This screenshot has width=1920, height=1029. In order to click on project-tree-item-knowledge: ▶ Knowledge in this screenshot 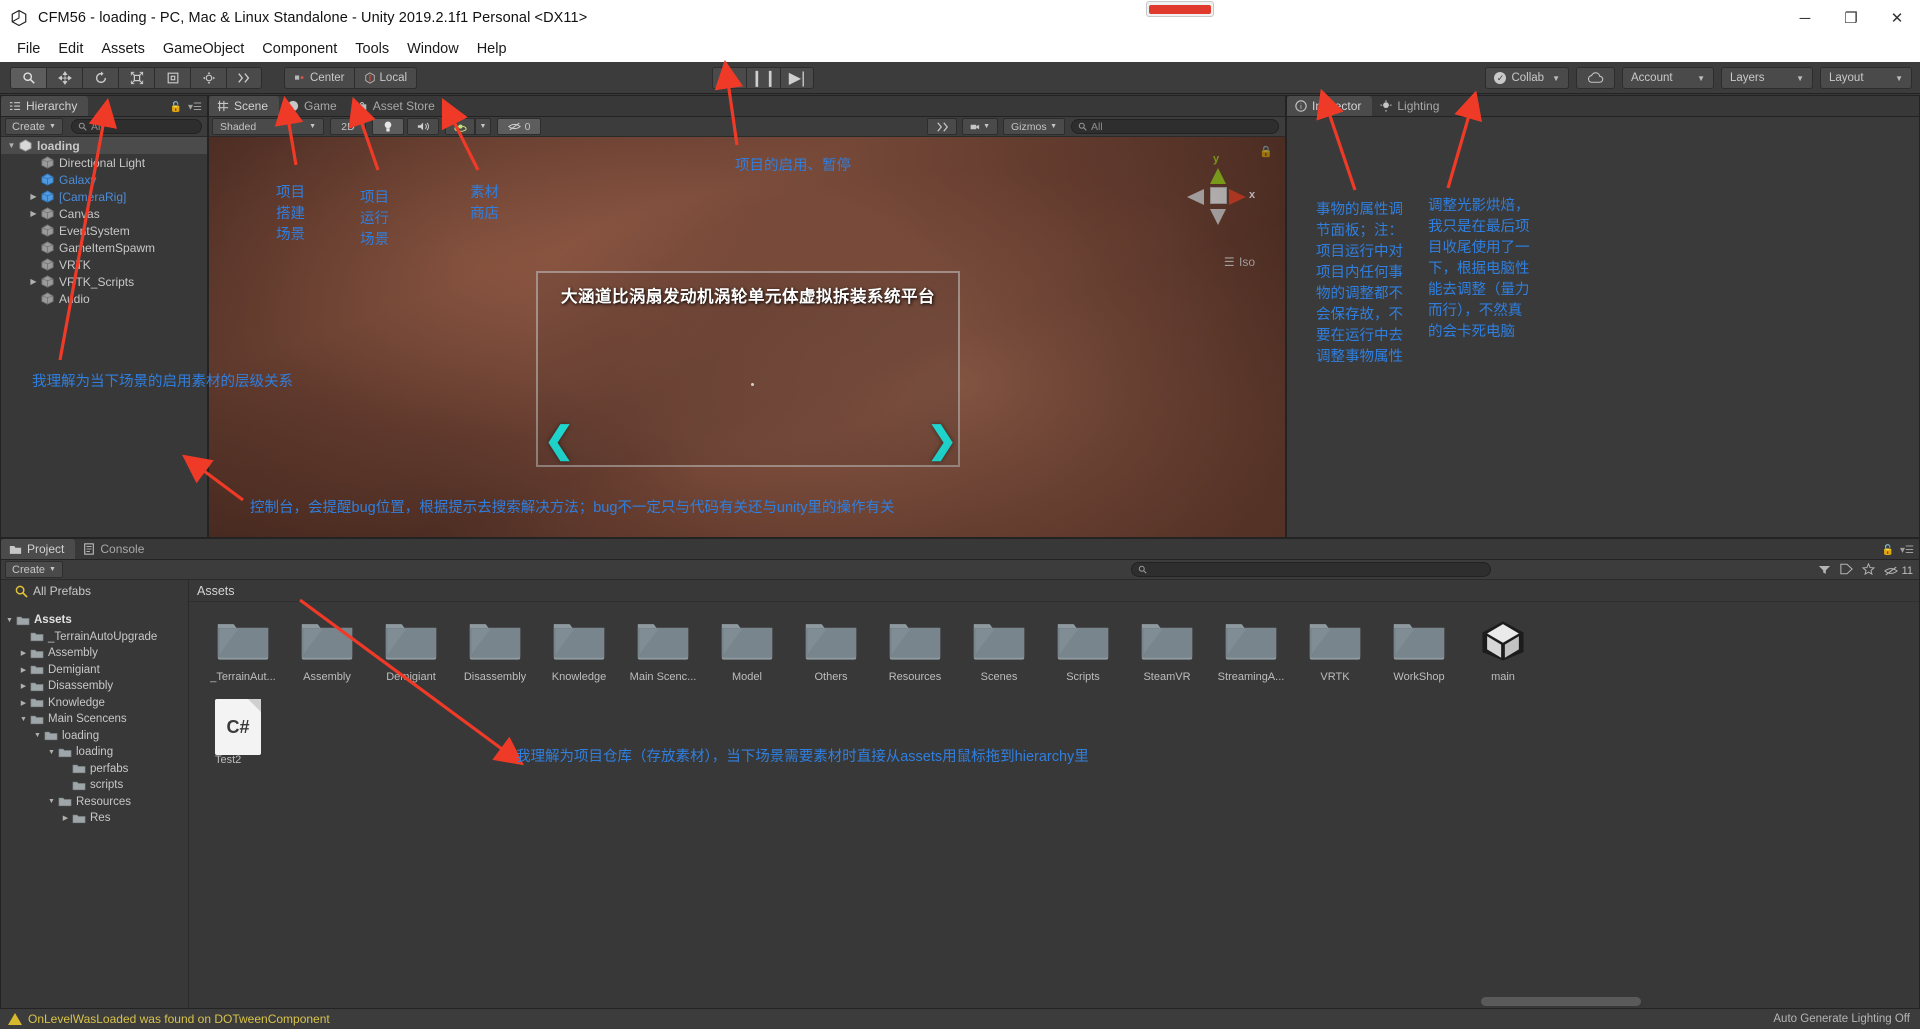, I will do `click(94, 703)`.